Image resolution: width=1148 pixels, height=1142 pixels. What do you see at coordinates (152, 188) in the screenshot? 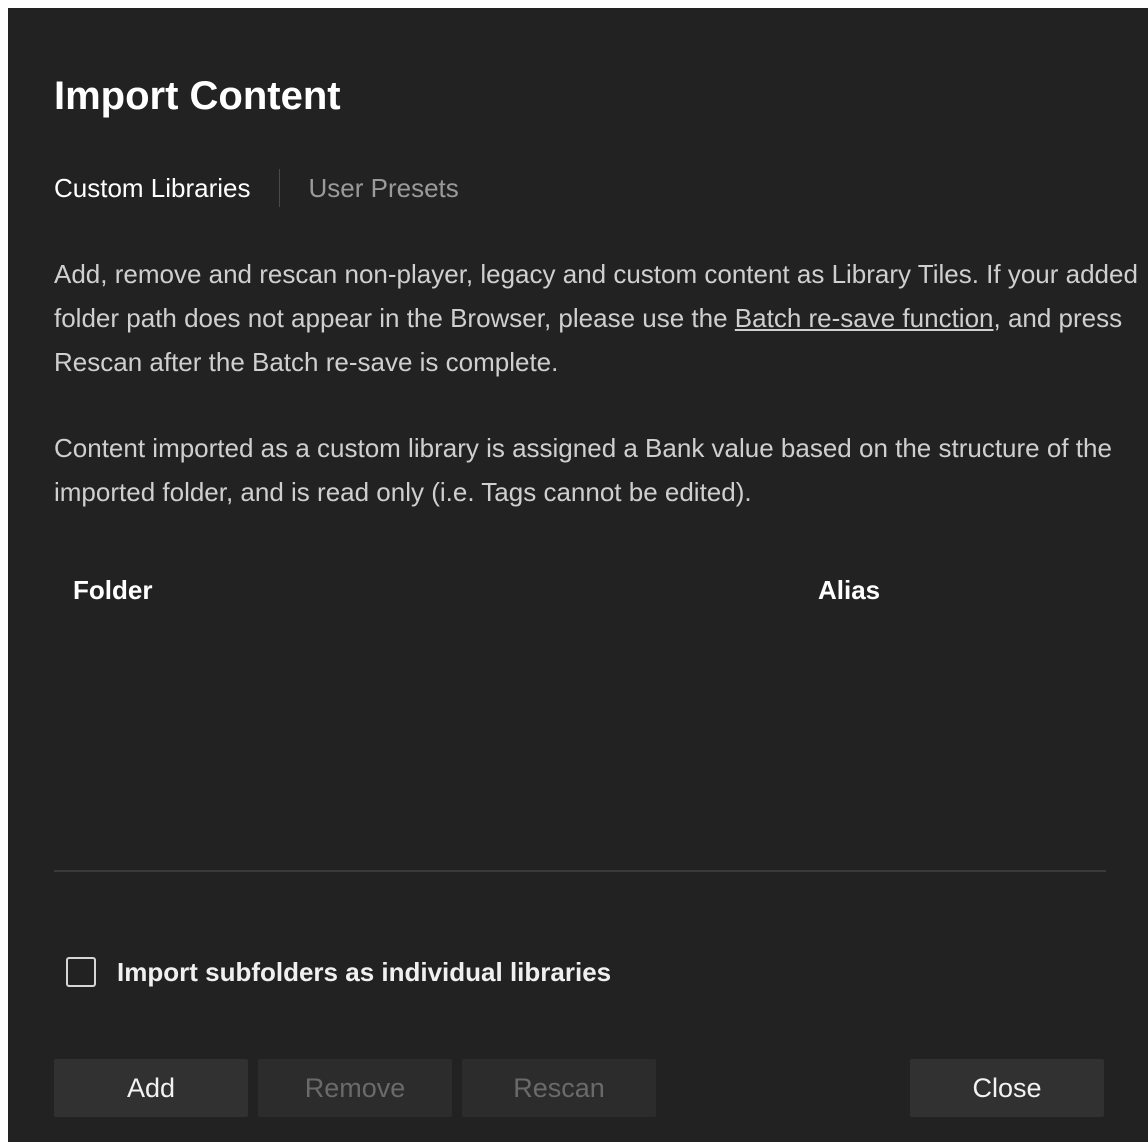
I see `tab-custom-libraries: Custom Libraries` at bounding box center [152, 188].